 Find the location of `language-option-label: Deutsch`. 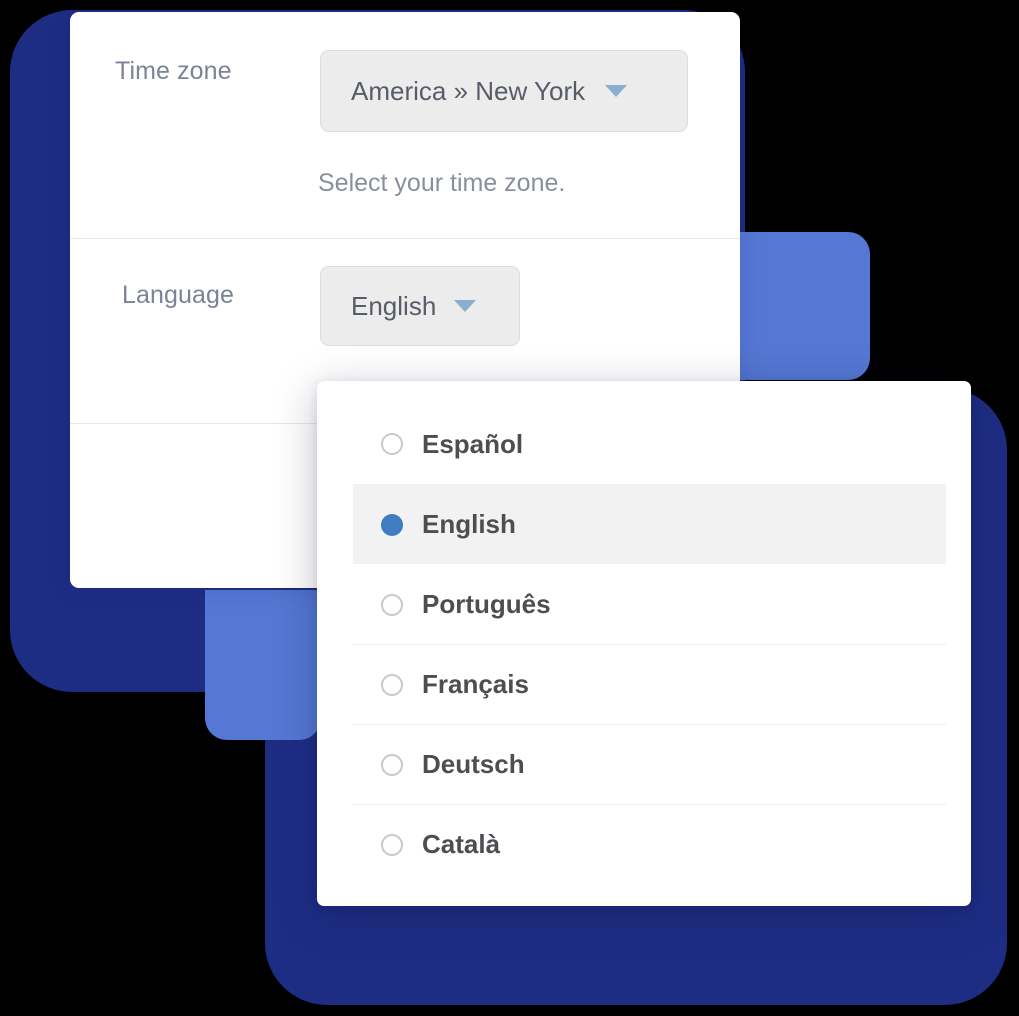

language-option-label: Deutsch is located at coordinates (473, 764).